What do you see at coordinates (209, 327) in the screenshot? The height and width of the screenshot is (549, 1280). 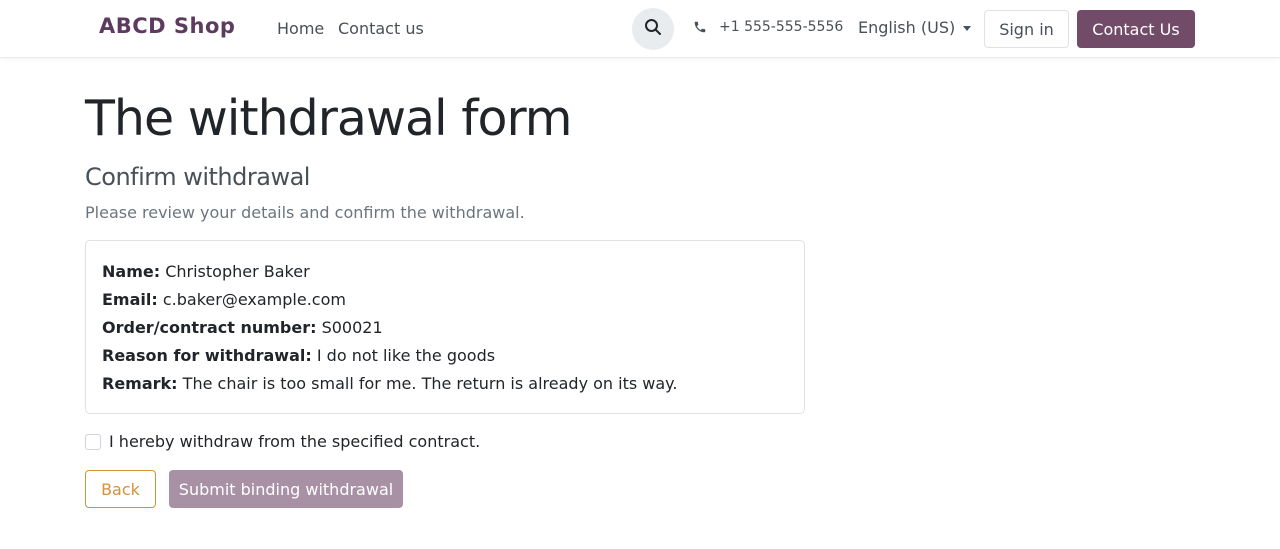 I see `detail-label: Order/contract number:` at bounding box center [209, 327].